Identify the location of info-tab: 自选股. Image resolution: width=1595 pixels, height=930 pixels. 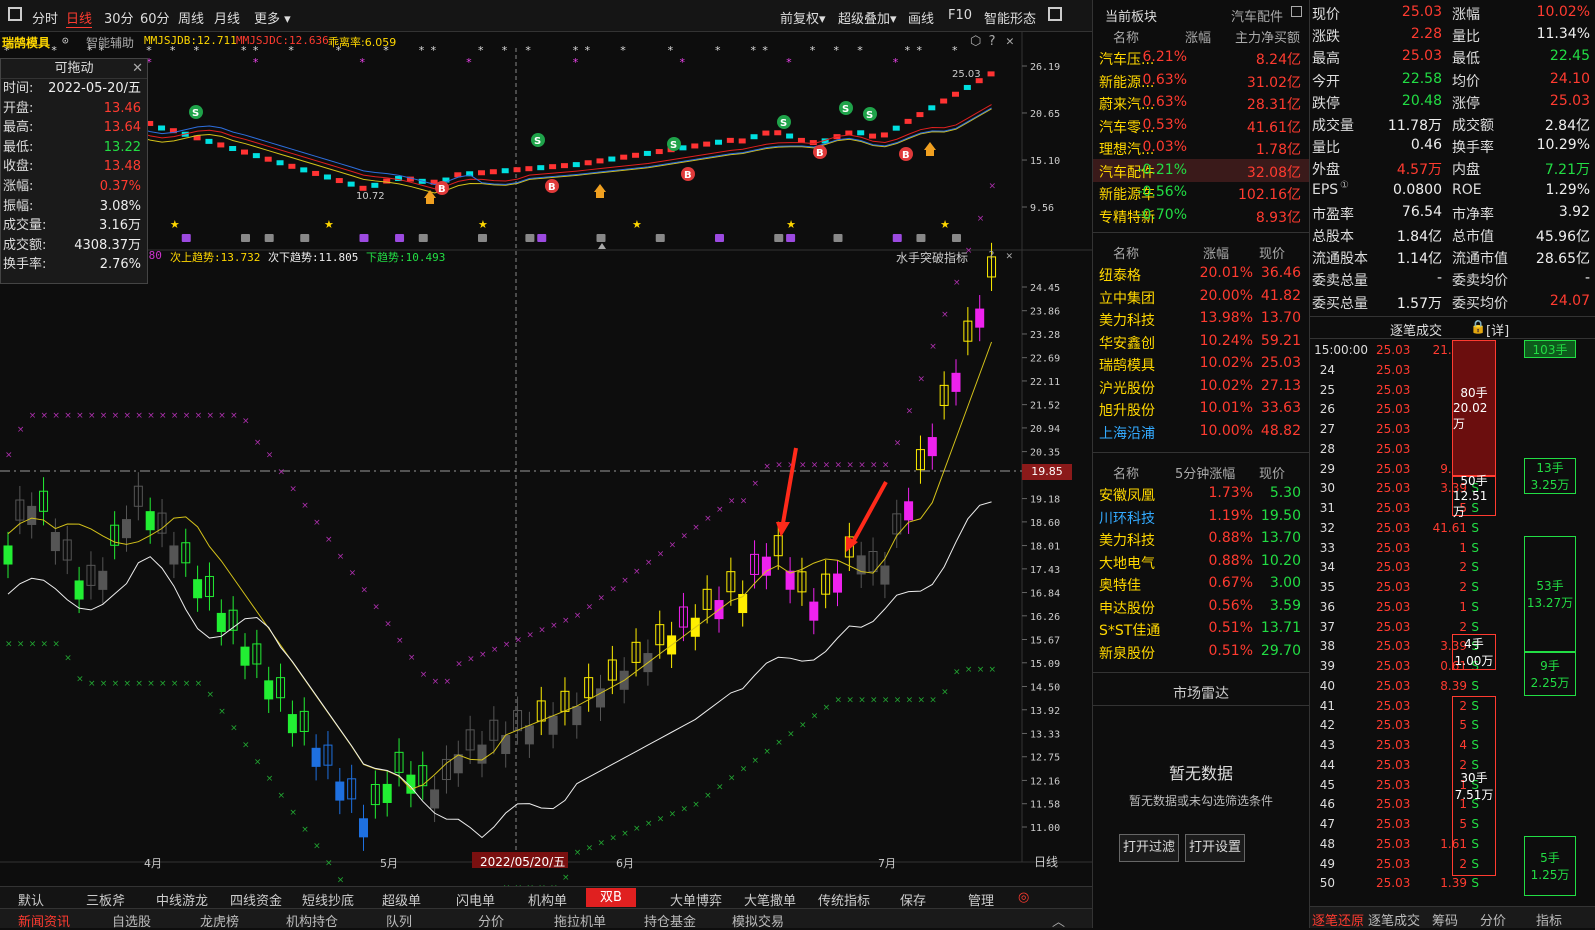
(131, 920).